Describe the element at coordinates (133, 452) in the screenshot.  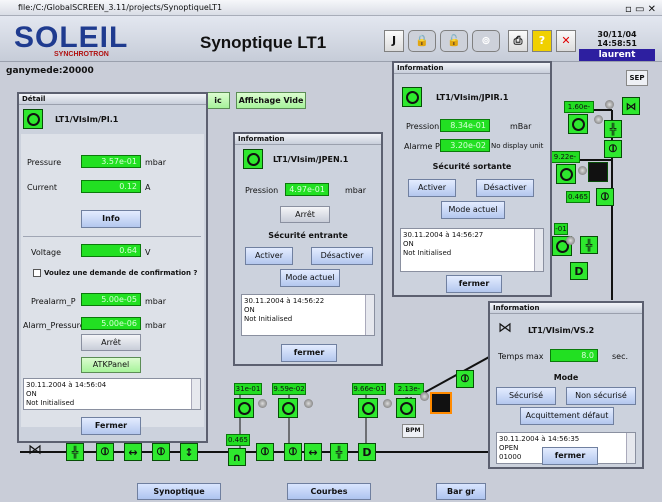
I see `steerer-icon: ↔` at that location.